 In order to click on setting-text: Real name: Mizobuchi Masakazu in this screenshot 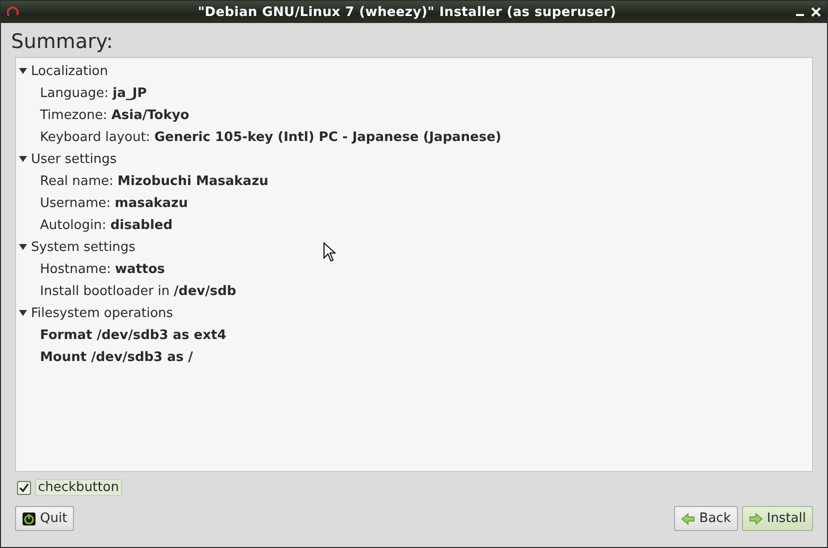, I will do `click(154, 181)`.